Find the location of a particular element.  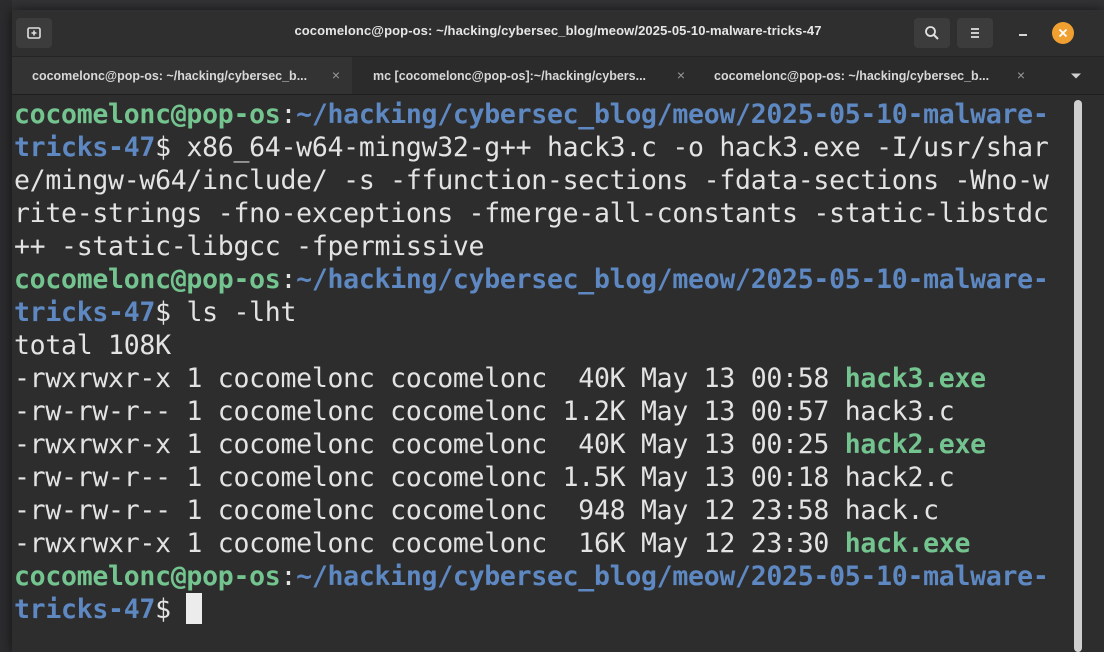

minimize-button is located at coordinates (1023, 34).